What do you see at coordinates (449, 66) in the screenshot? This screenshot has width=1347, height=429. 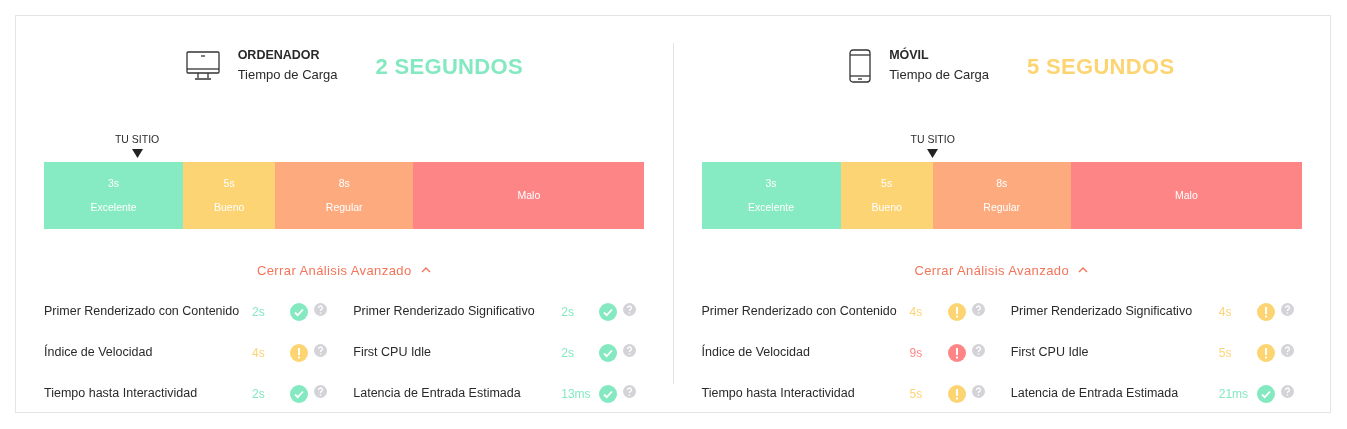 I see `load-time-result: 2 SEGUNDOS` at bounding box center [449, 66].